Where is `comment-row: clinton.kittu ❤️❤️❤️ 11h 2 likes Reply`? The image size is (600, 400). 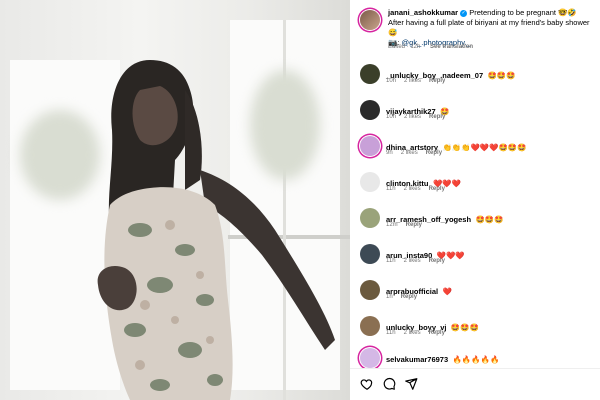 comment-row: clinton.kittu ❤️❤️❤️ 11h 2 likes Reply is located at coordinates (475, 186).